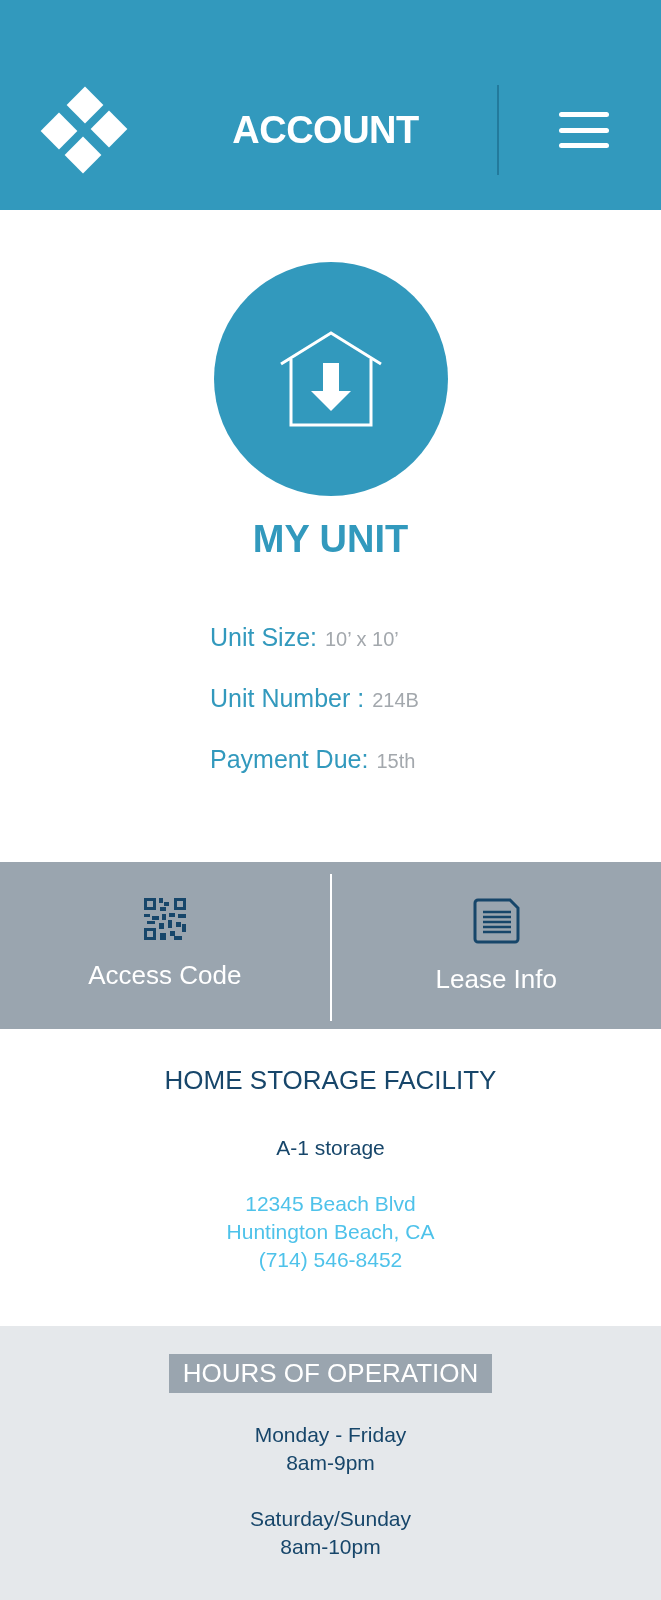  What do you see at coordinates (287, 698) in the screenshot?
I see `detail-label: Unit Number :` at bounding box center [287, 698].